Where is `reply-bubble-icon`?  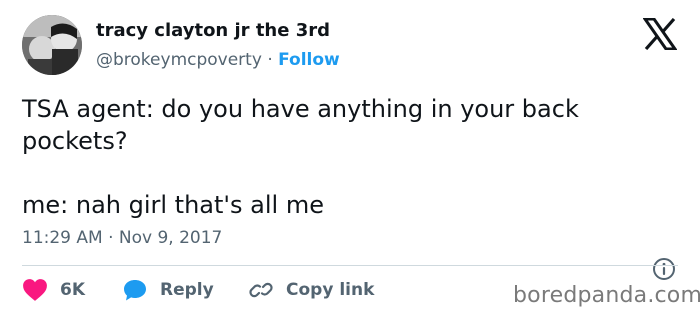 reply-bubble-icon is located at coordinates (135, 290).